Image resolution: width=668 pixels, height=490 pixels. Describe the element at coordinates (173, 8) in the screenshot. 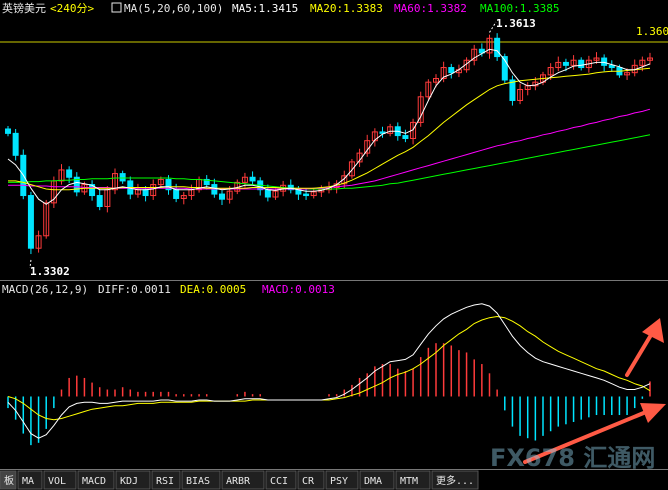

I see `ma-params: MA(5,20,60,100)` at that location.